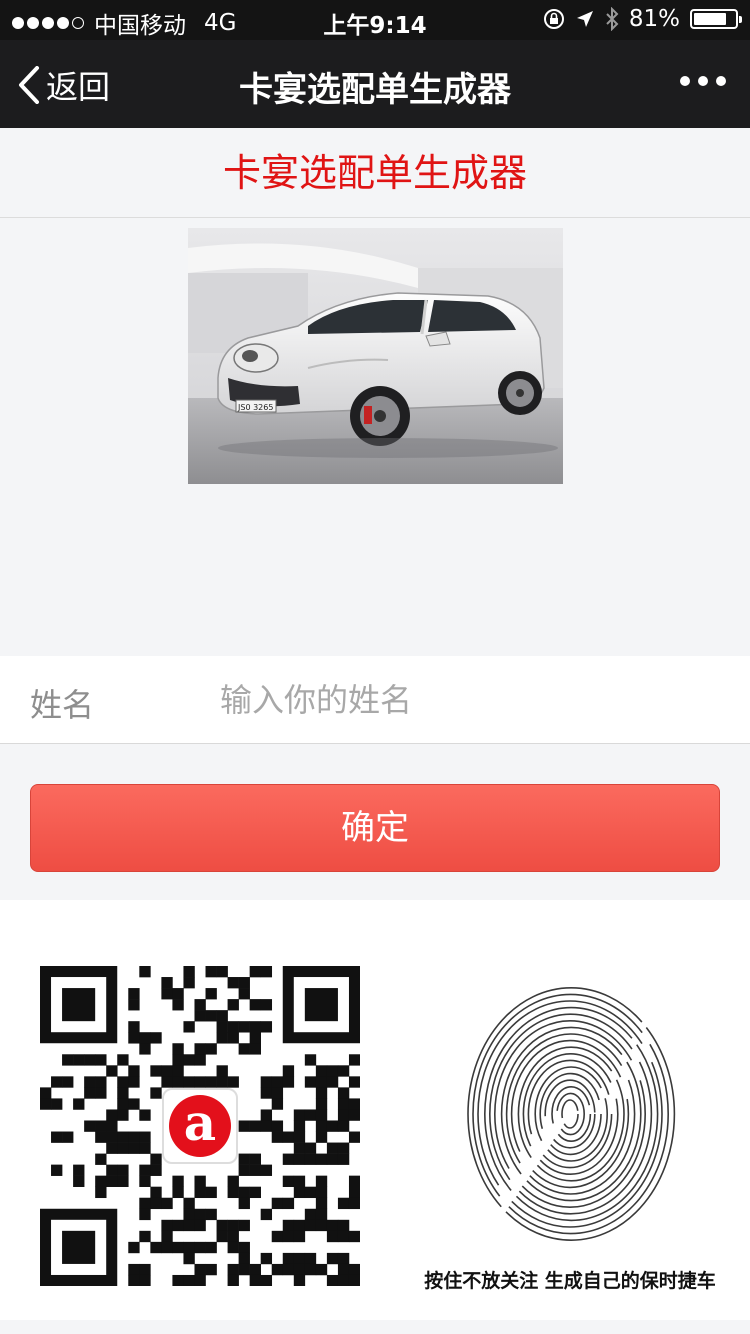  I want to click on location-arrow-icon, so click(584, 19).